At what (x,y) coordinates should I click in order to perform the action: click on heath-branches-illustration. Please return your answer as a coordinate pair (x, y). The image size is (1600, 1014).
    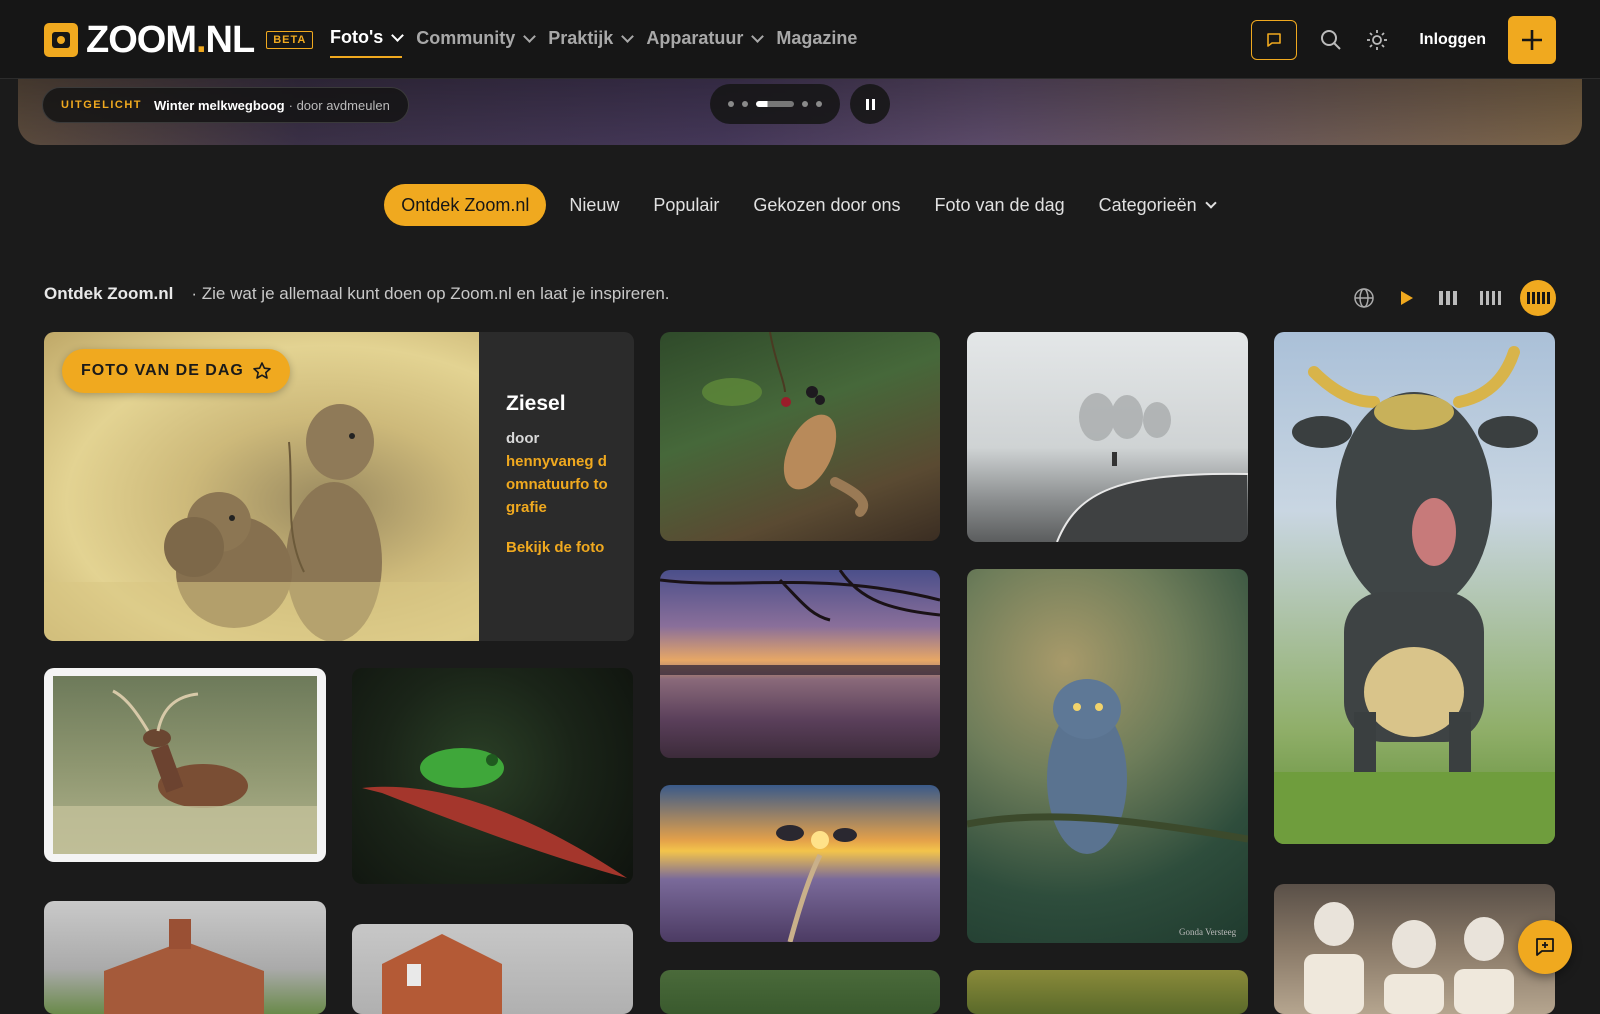
    Looking at the image, I should click on (800, 622).